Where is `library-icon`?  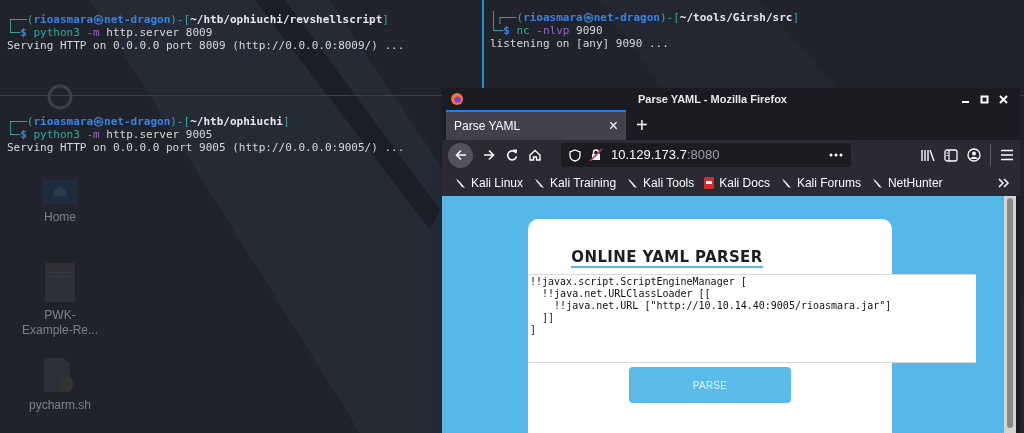 library-icon is located at coordinates (928, 155).